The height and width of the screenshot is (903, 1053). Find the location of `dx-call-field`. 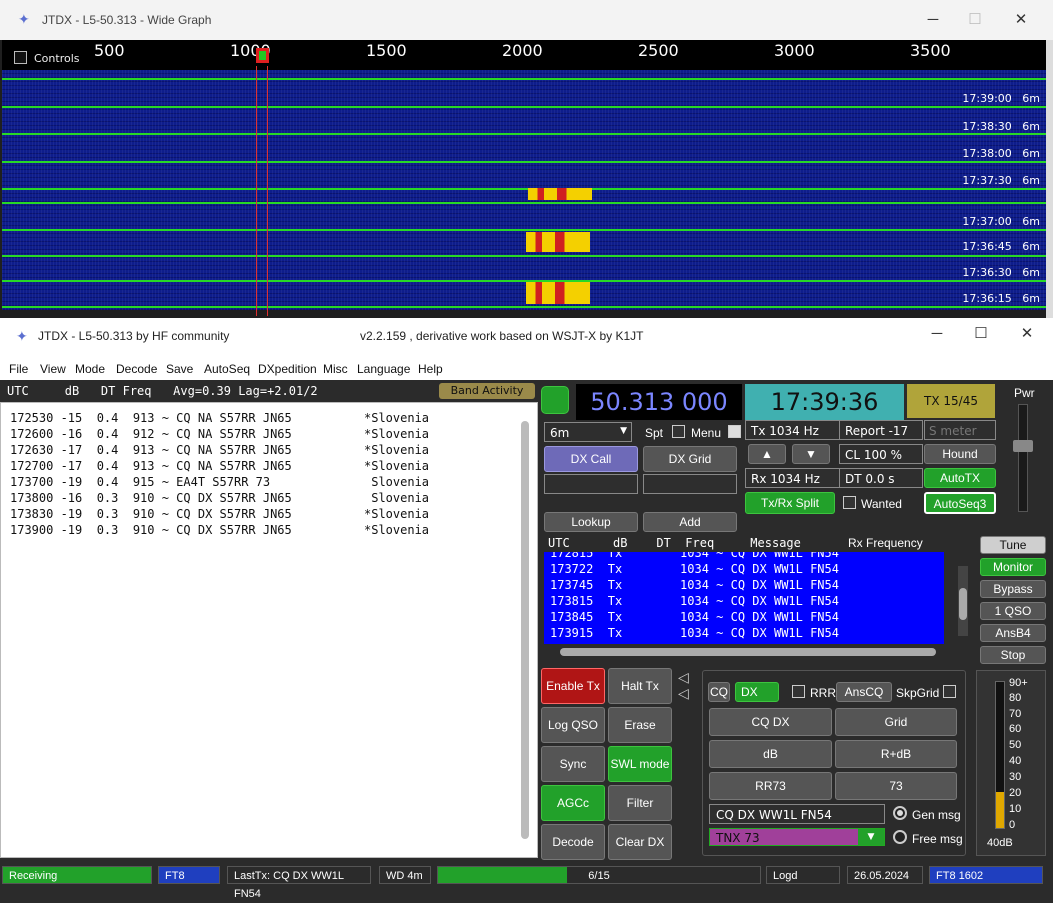

dx-call-field is located at coordinates (591, 484).